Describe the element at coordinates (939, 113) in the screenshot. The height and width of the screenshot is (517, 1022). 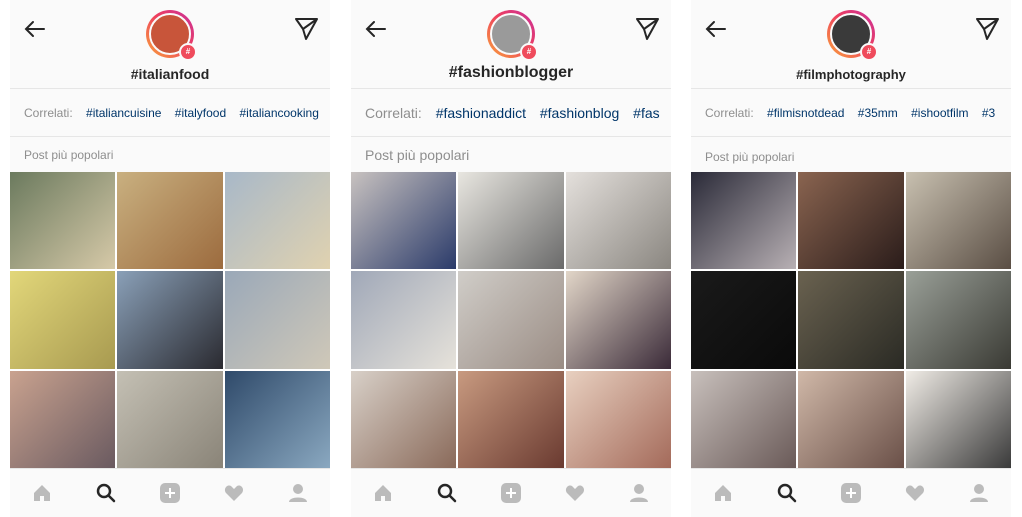
I see `related-tag: #ishootfilm` at that location.